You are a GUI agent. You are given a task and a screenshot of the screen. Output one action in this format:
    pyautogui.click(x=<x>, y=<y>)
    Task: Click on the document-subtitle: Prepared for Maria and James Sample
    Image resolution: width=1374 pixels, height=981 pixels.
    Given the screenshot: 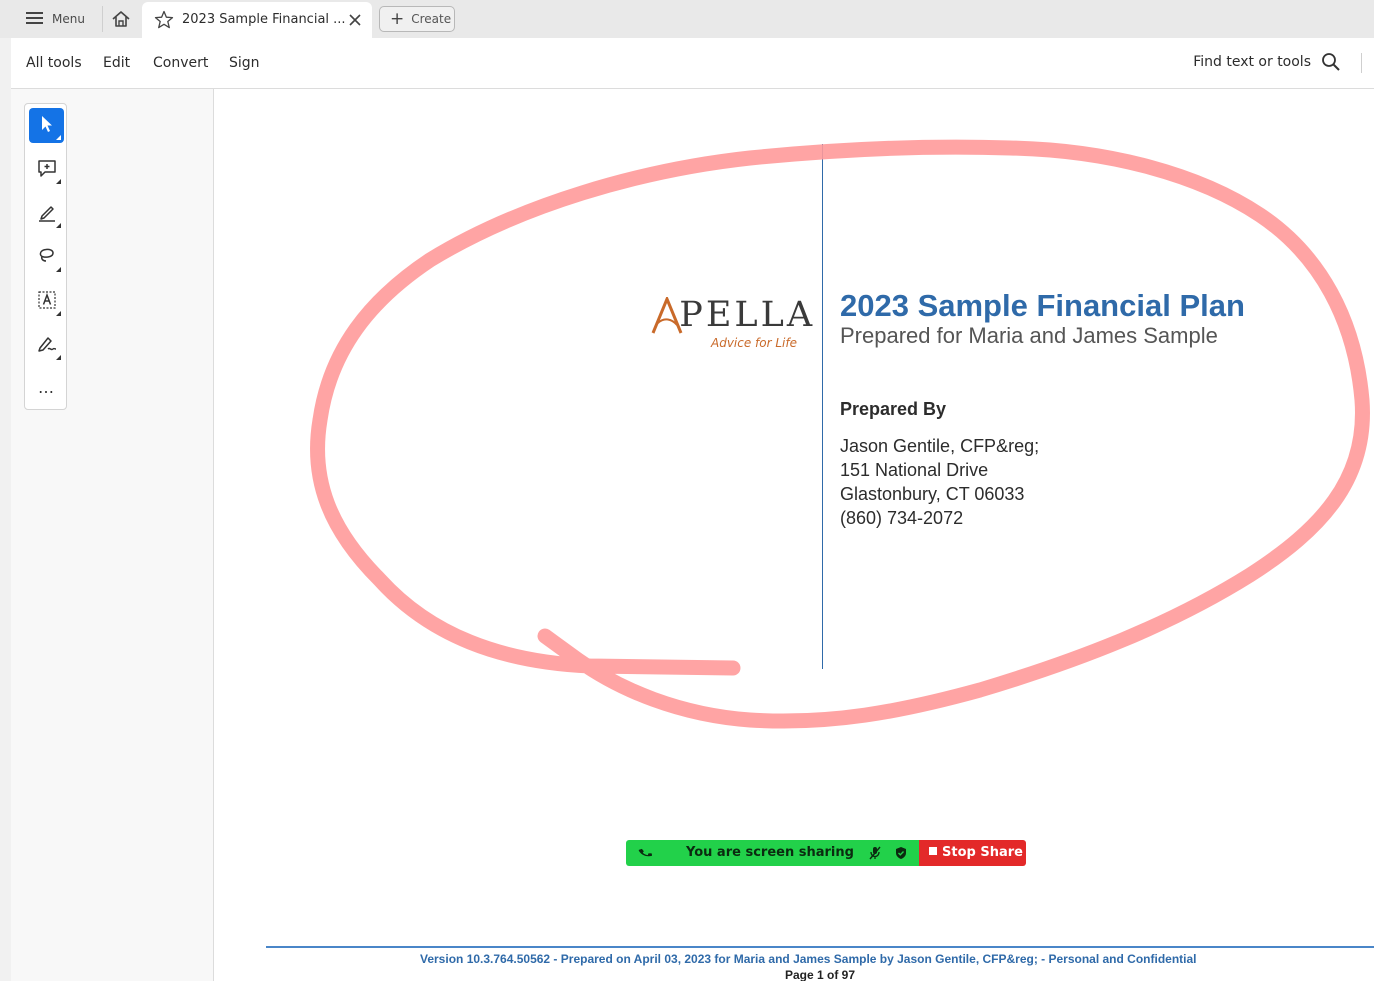 What is the action you would take?
    pyautogui.click(x=1029, y=335)
    